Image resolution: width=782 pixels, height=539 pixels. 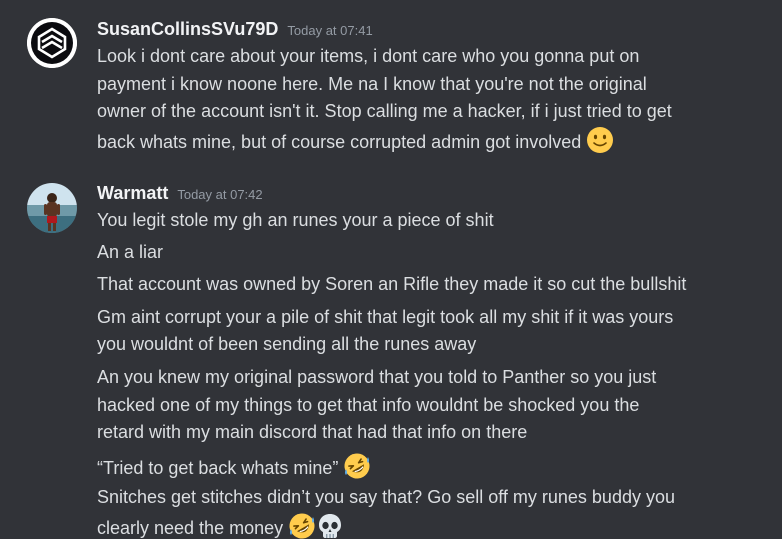 I want to click on timestamp: Today at 07:41, so click(x=329, y=30).